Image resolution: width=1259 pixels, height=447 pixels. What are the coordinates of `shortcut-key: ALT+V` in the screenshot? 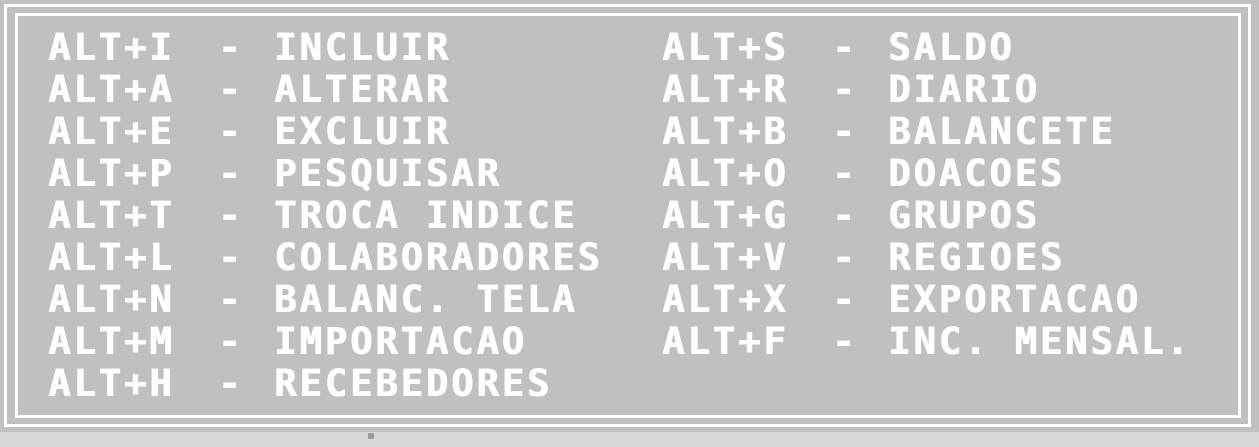 It's located at (725, 257).